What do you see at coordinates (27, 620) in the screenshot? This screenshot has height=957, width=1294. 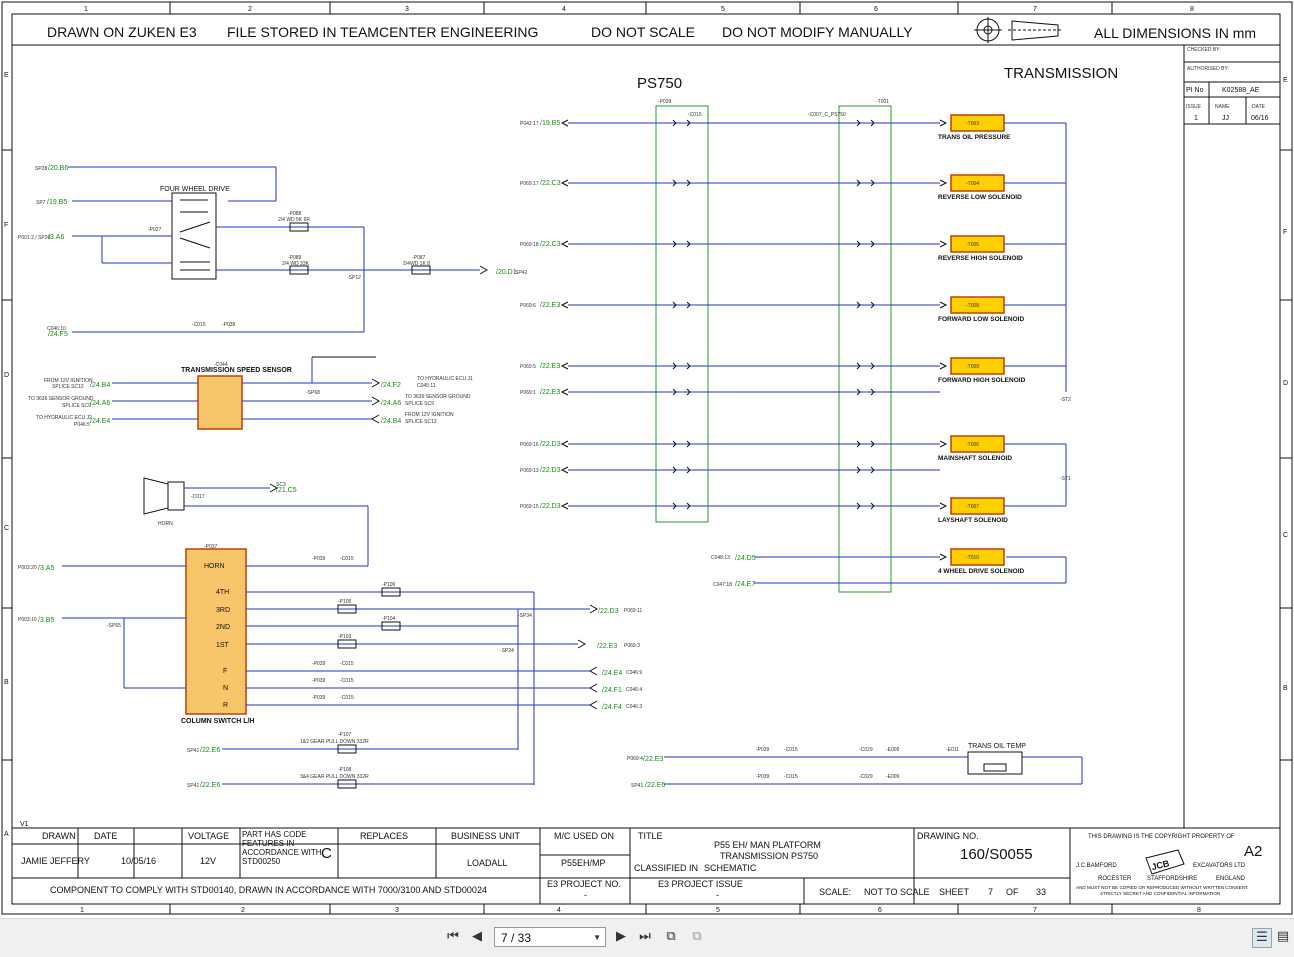 I see `p003-10-label: P003:10` at bounding box center [27, 620].